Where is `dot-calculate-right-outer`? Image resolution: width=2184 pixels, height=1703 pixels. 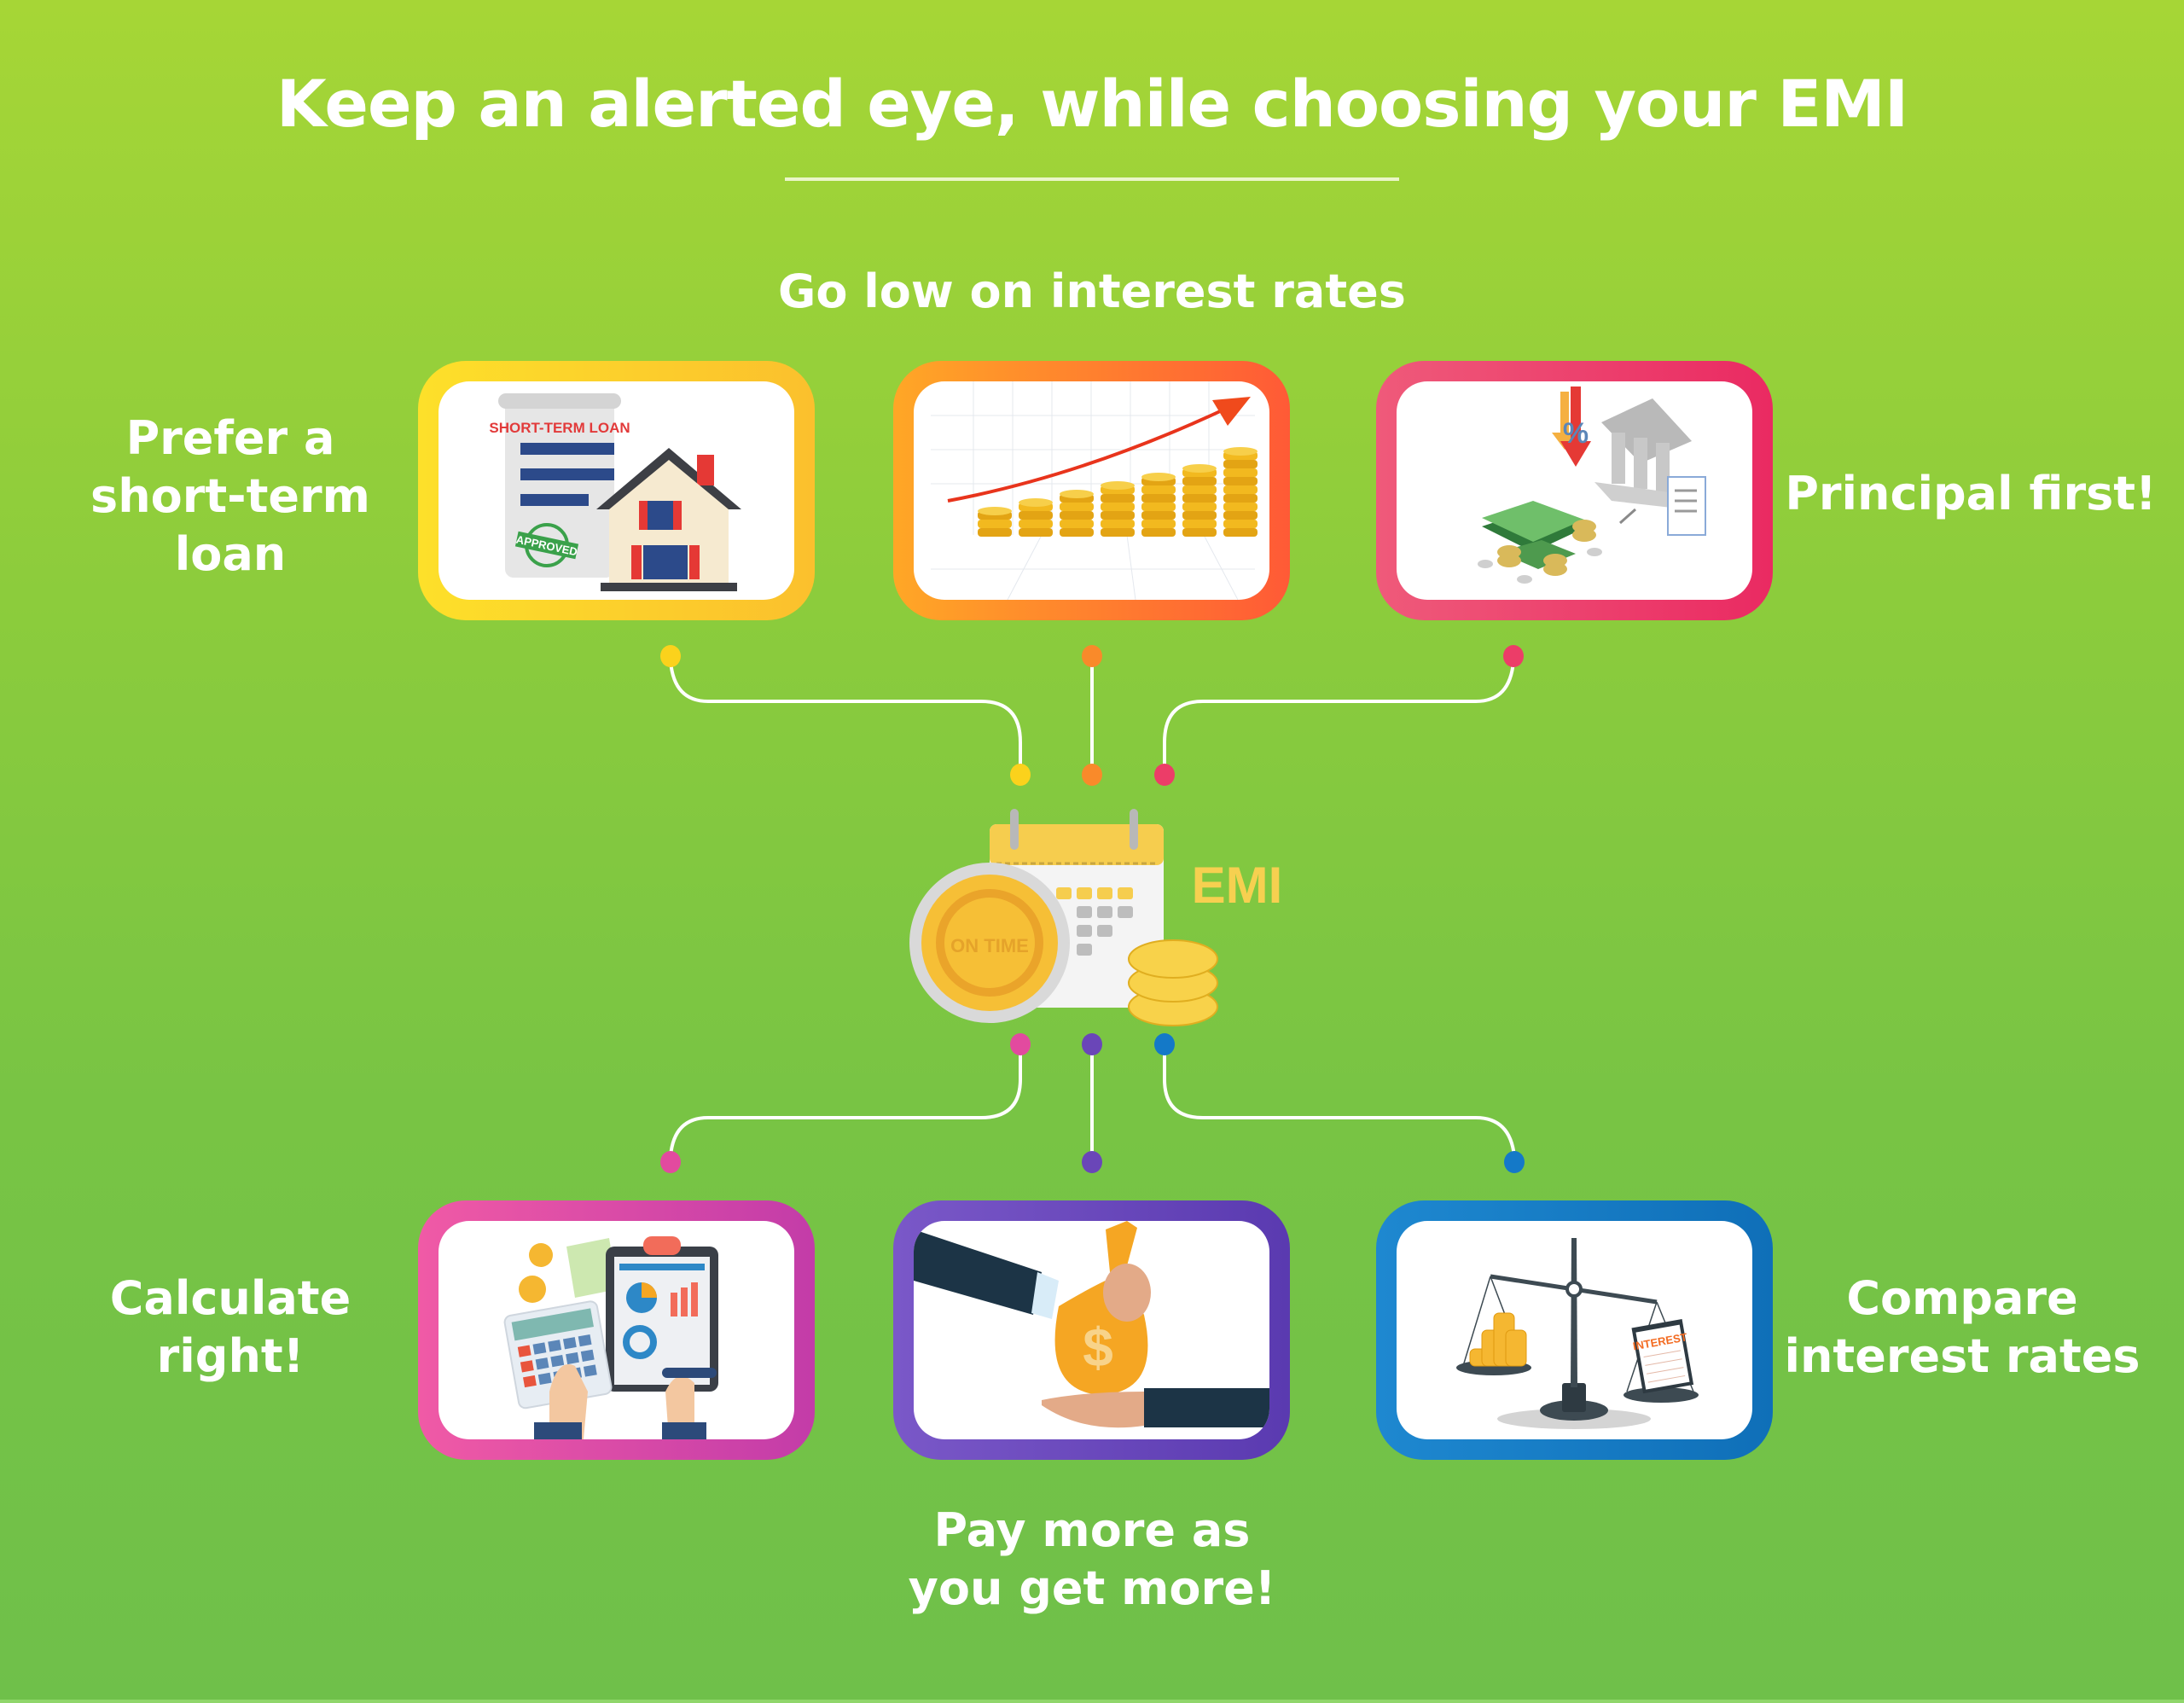 dot-calculate-right-outer is located at coordinates (671, 1162).